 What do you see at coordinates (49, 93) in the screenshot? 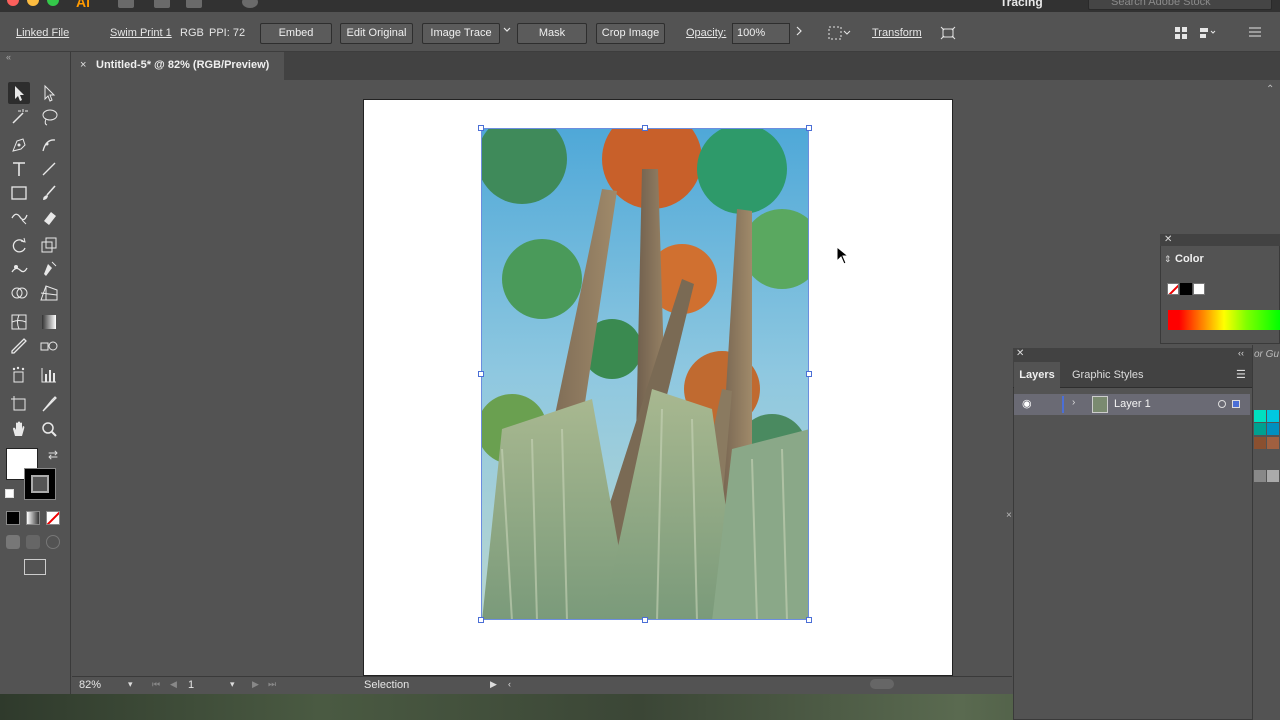
I see `direct-selection-tool-icon` at bounding box center [49, 93].